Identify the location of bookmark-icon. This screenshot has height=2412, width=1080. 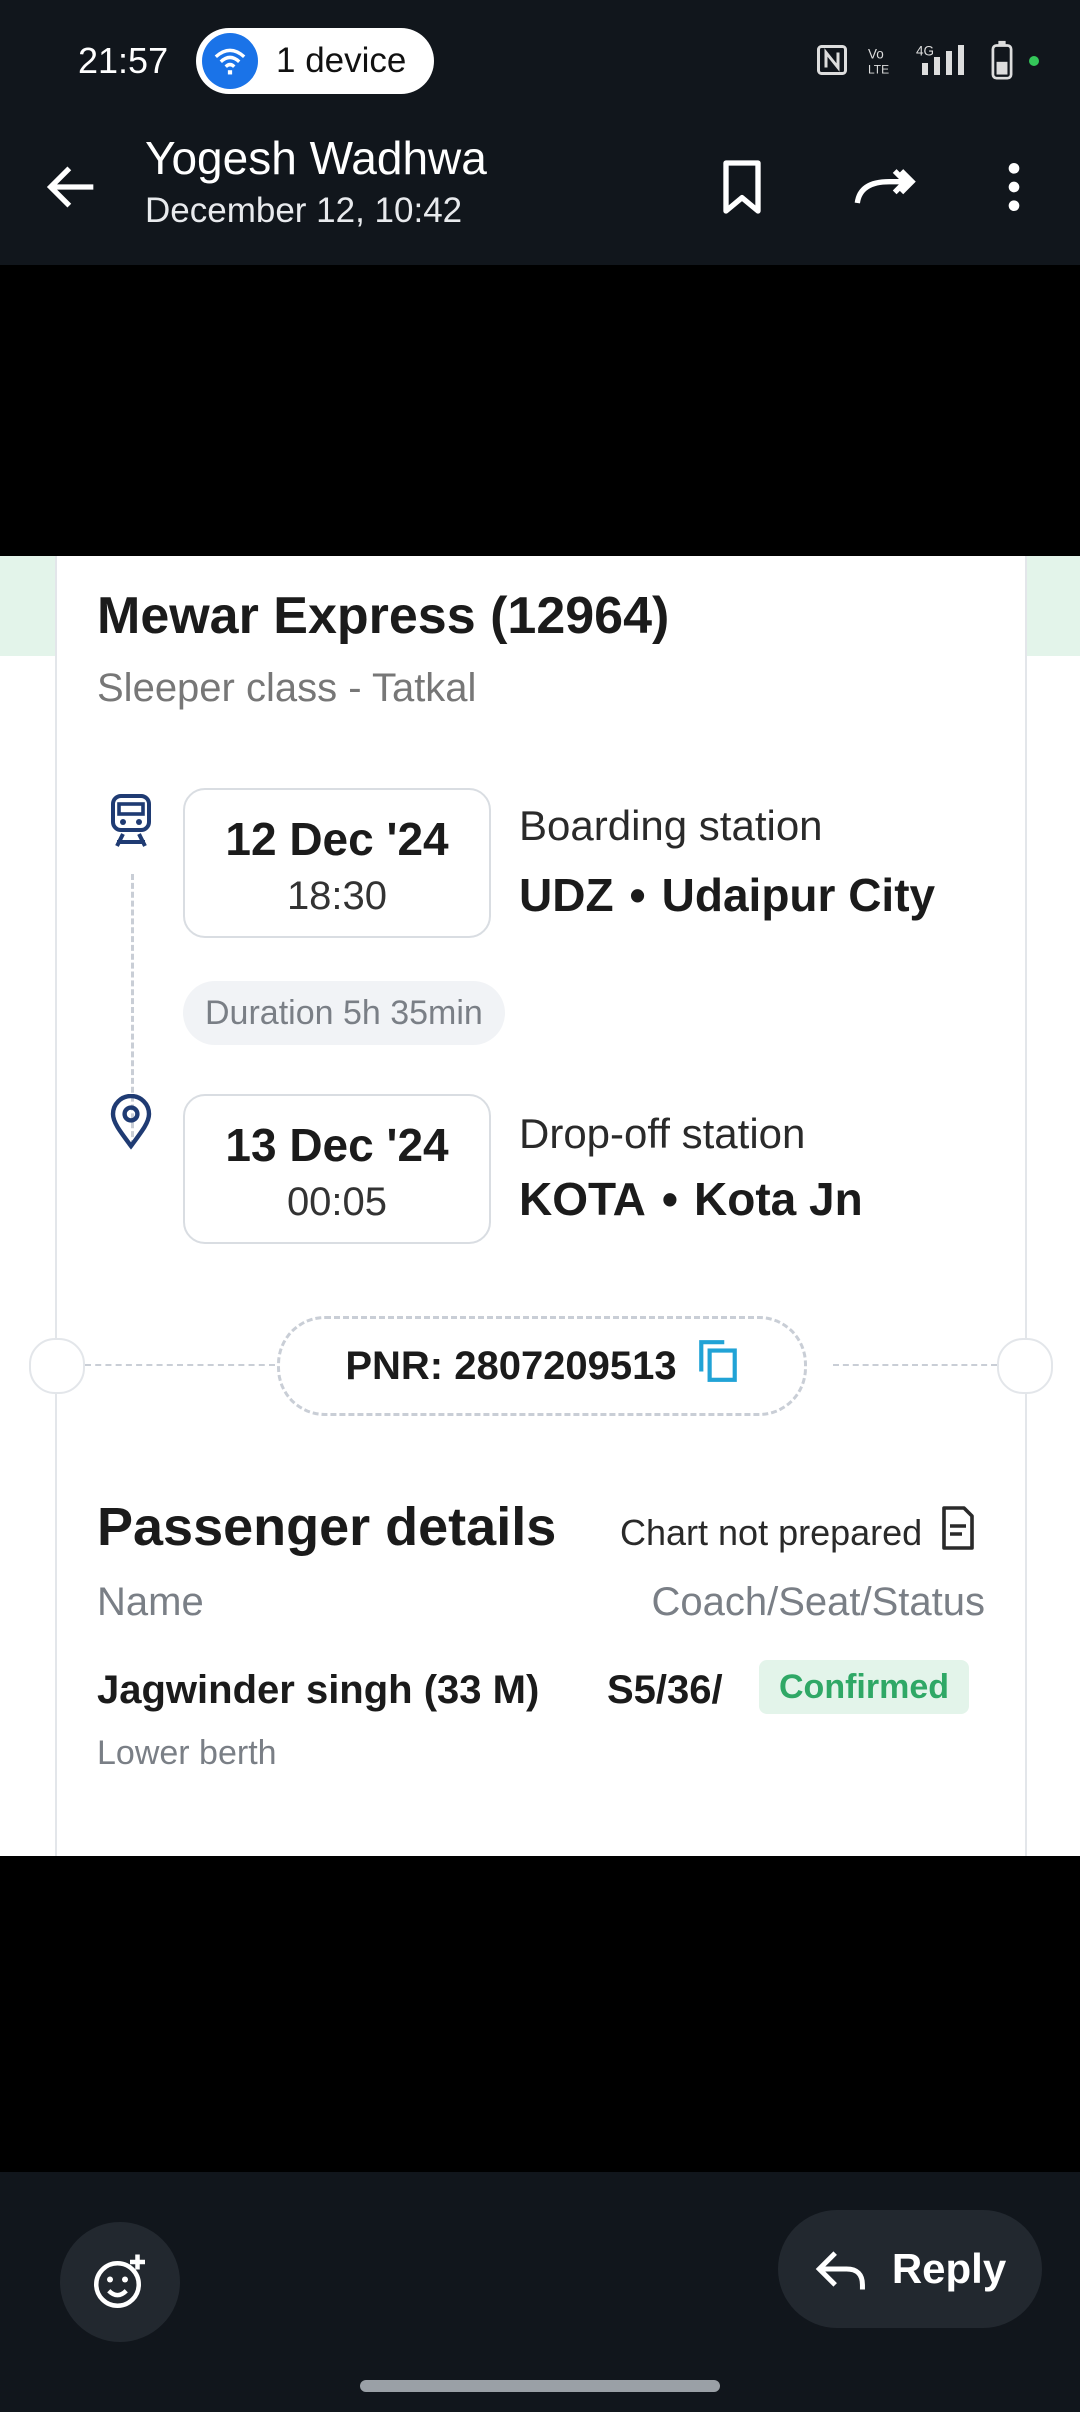
(742, 187).